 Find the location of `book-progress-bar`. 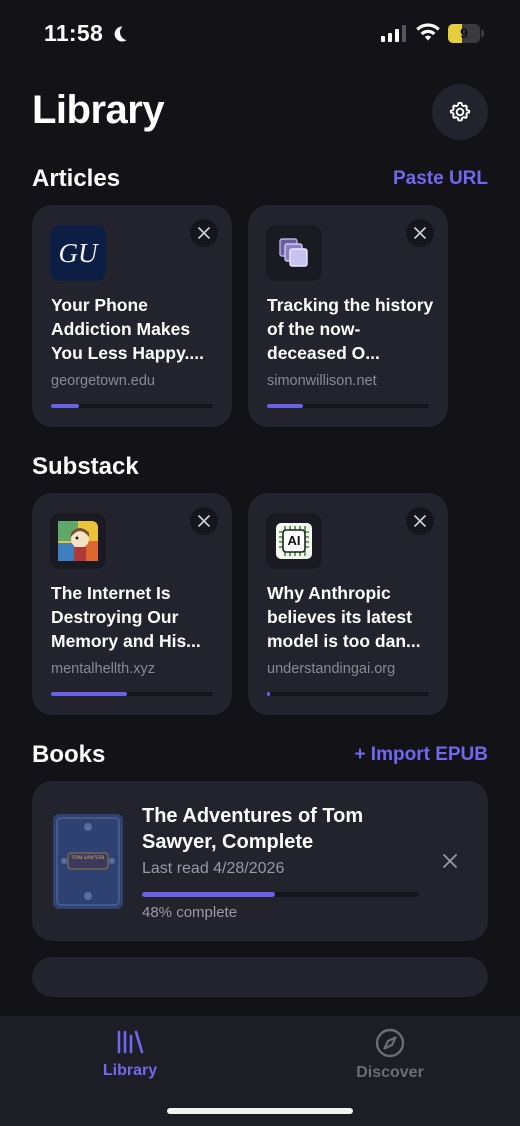

book-progress-bar is located at coordinates (208, 894).